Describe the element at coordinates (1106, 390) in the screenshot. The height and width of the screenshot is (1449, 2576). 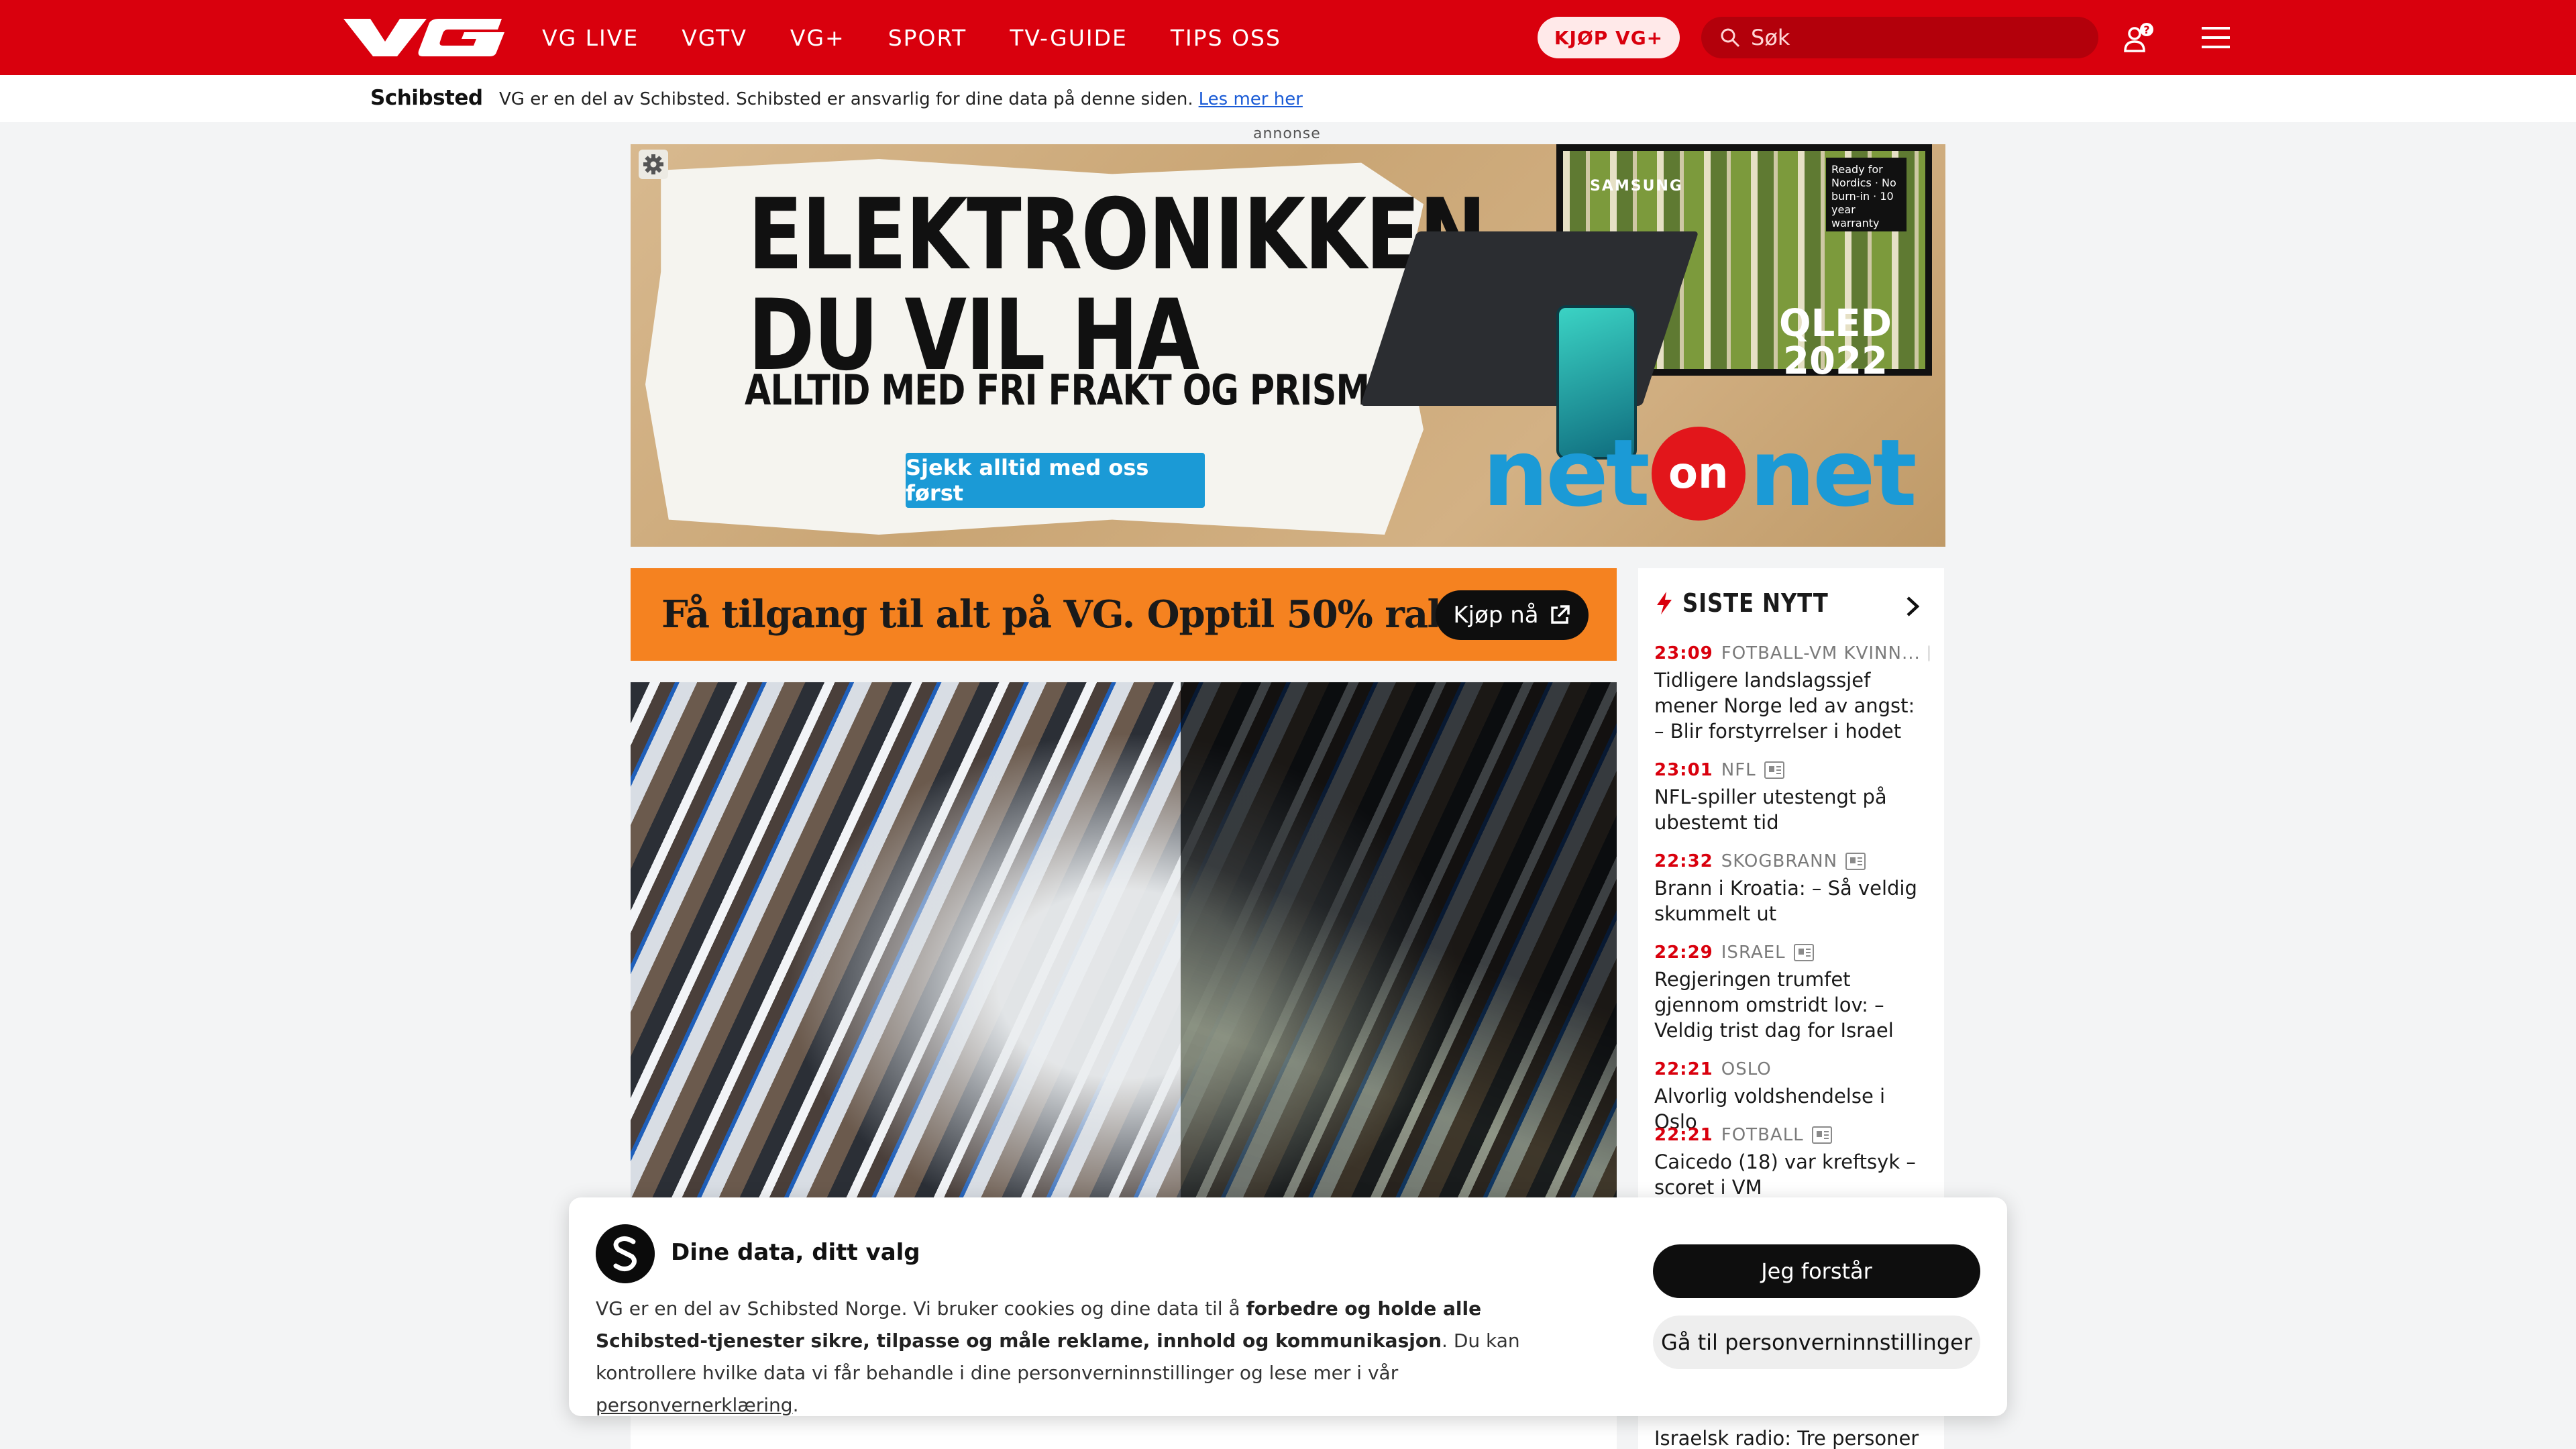
I see `ad-subline: ALLTID MED FRI FRAKT OG PRISMATCH` at that location.